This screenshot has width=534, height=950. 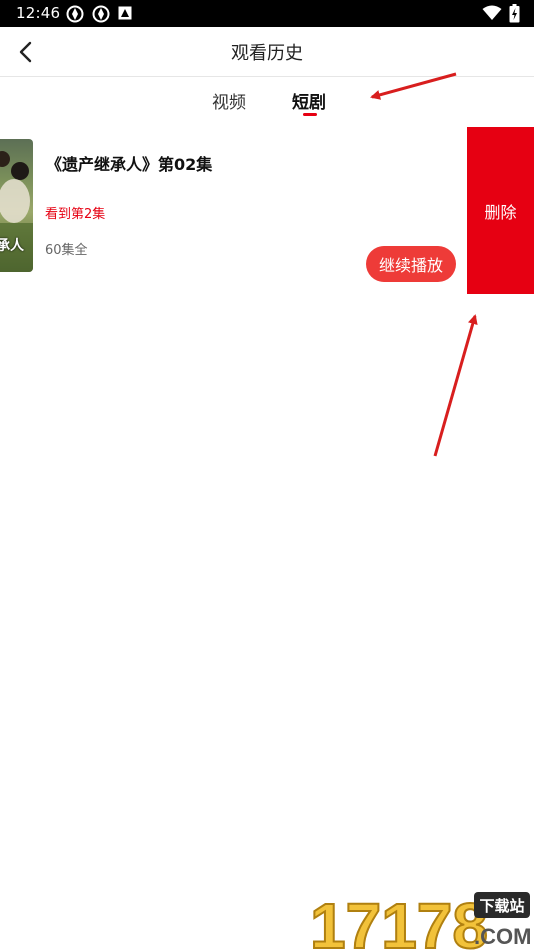 I want to click on site-logo: 17178 下载站 .COM, so click(x=420, y=919).